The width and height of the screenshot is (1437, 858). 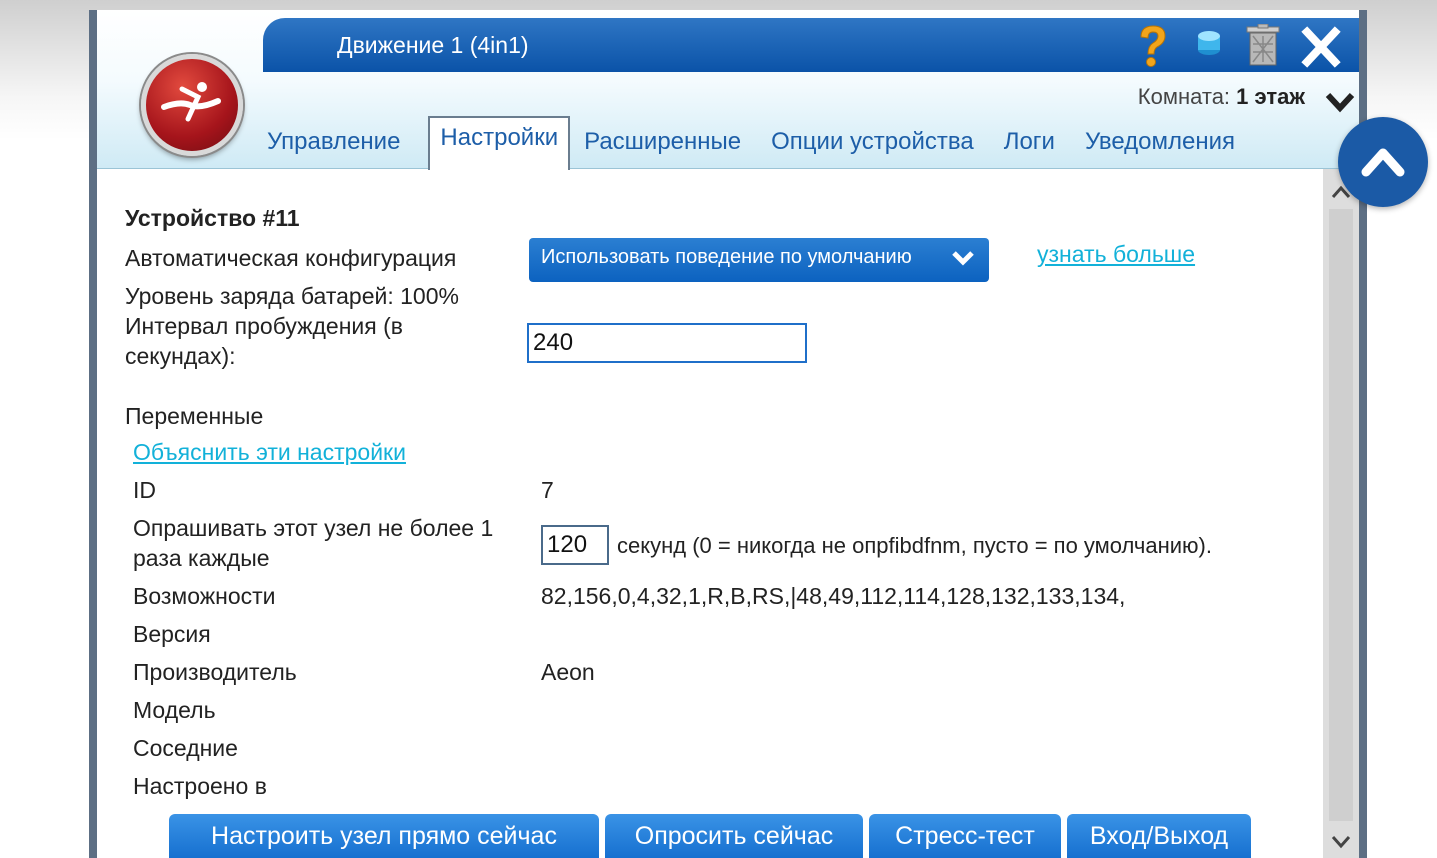 What do you see at coordinates (1184, 96) in the screenshot?
I see `room-label: Комната:` at bounding box center [1184, 96].